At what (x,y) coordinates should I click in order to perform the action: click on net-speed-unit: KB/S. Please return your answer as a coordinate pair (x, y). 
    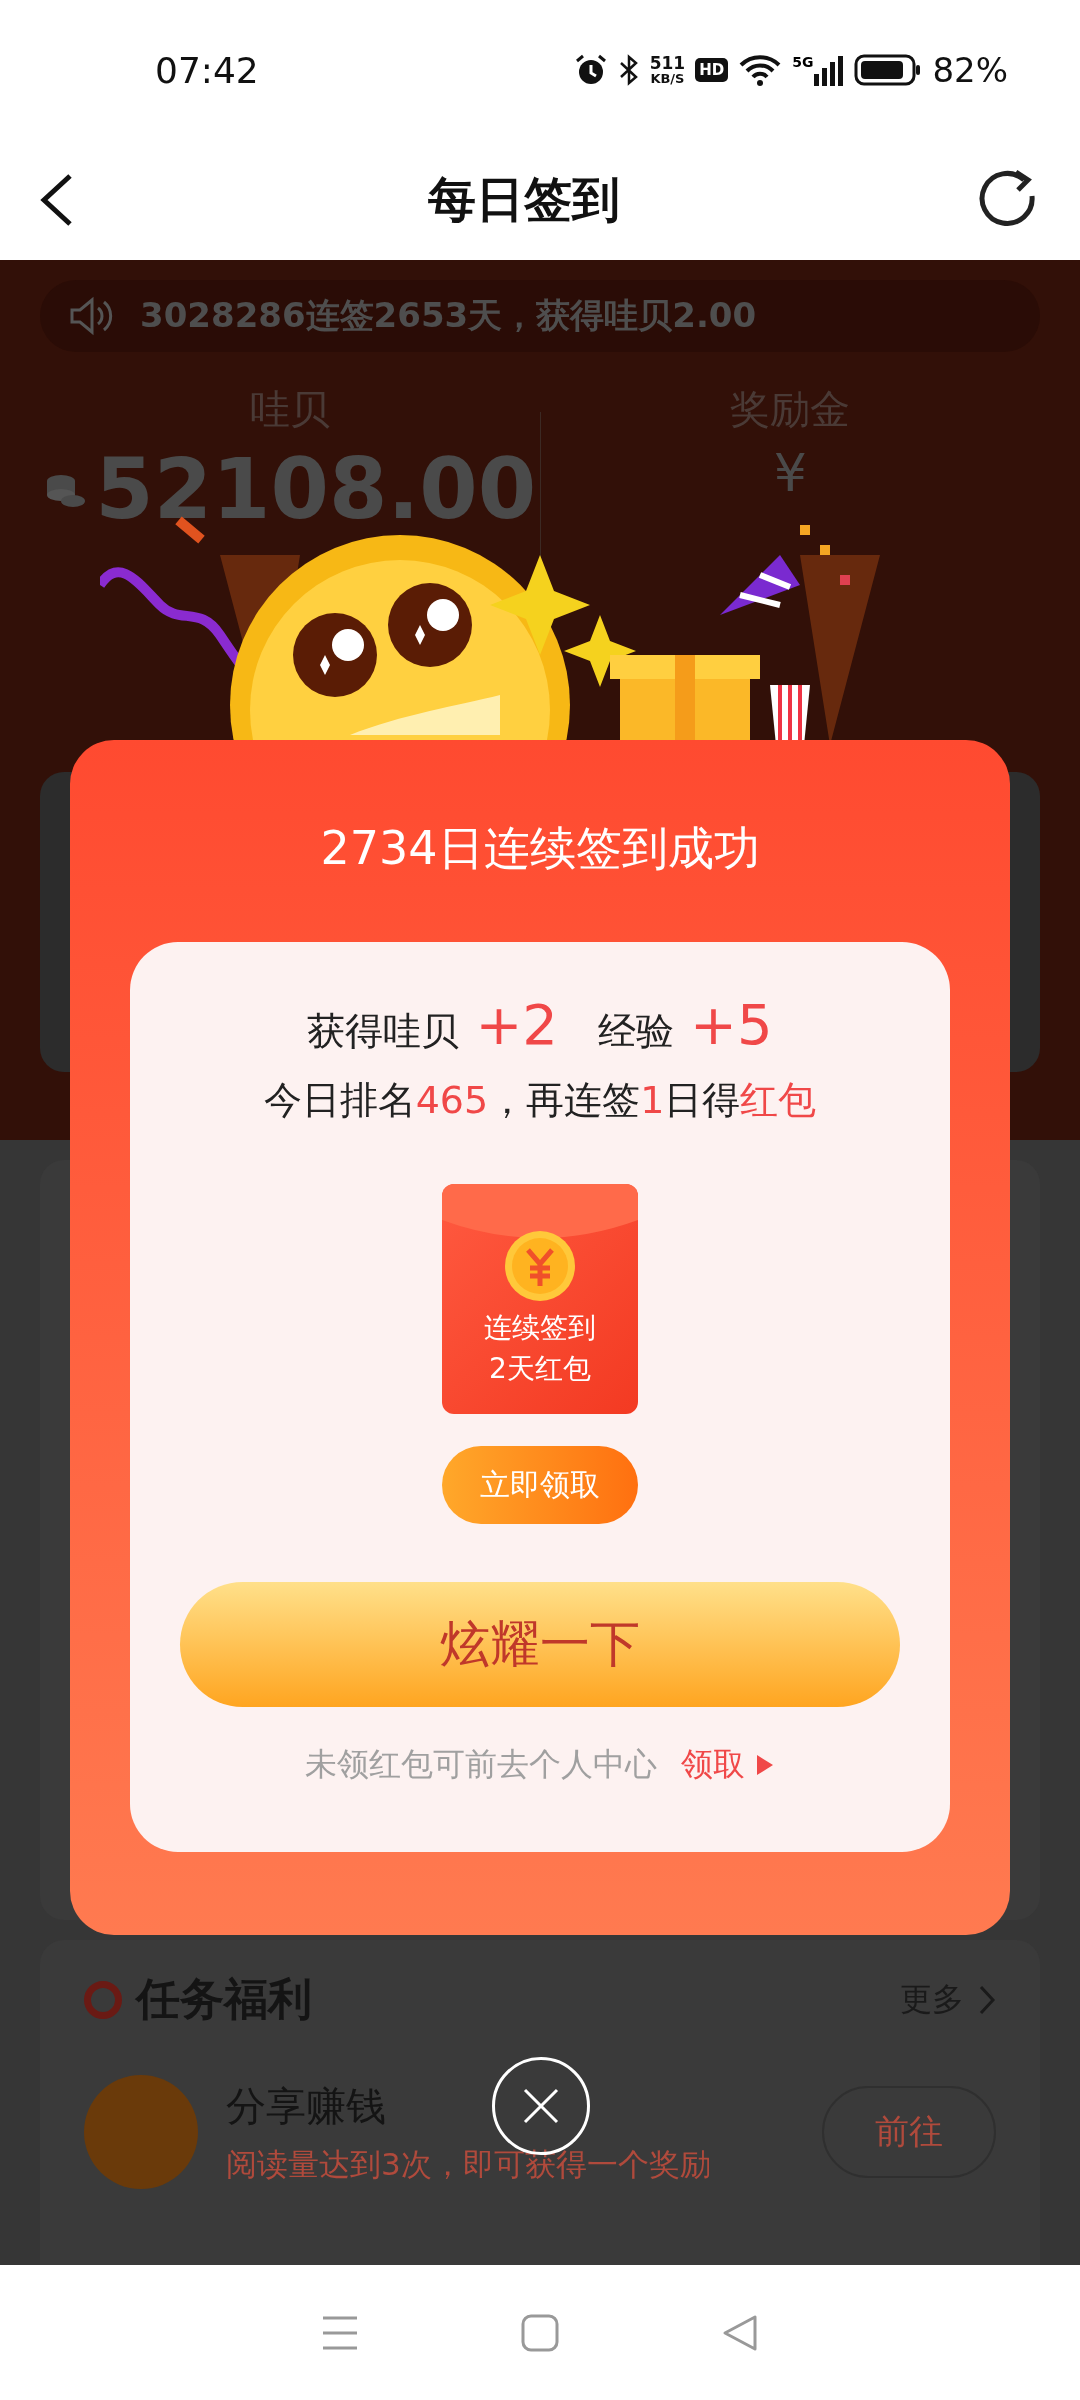
    Looking at the image, I should click on (667, 78).